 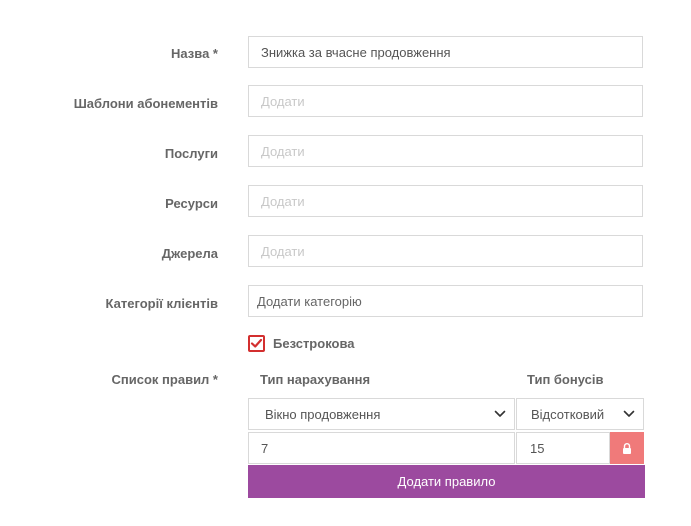 I want to click on resources-label: Ресурси, so click(x=191, y=203).